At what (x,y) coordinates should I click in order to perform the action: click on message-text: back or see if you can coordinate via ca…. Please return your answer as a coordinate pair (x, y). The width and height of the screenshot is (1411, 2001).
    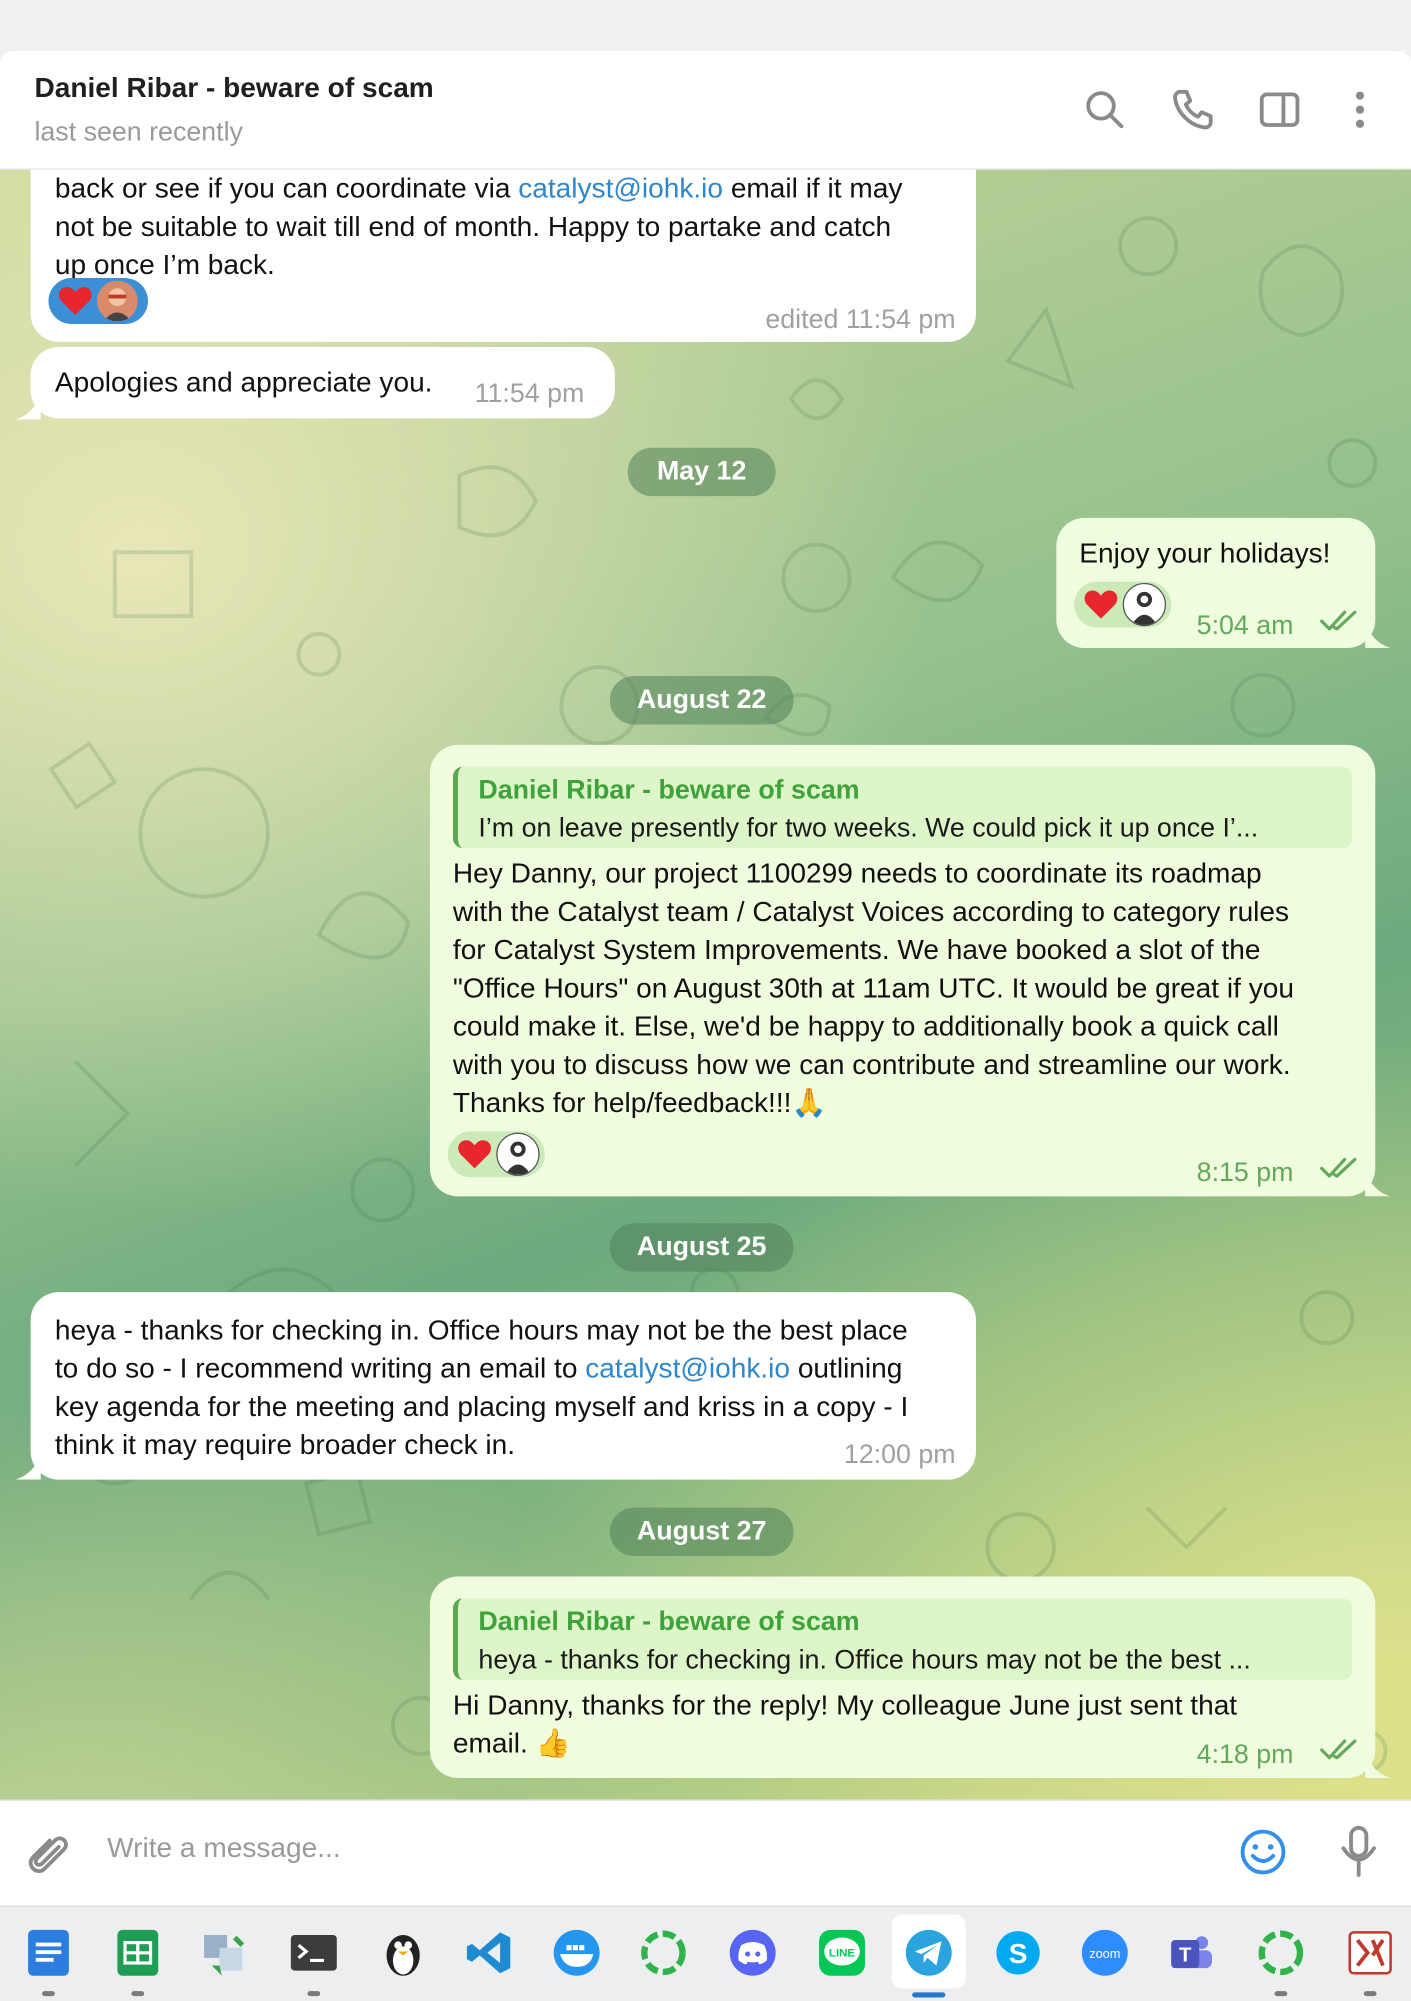
    Looking at the image, I should click on (478, 226).